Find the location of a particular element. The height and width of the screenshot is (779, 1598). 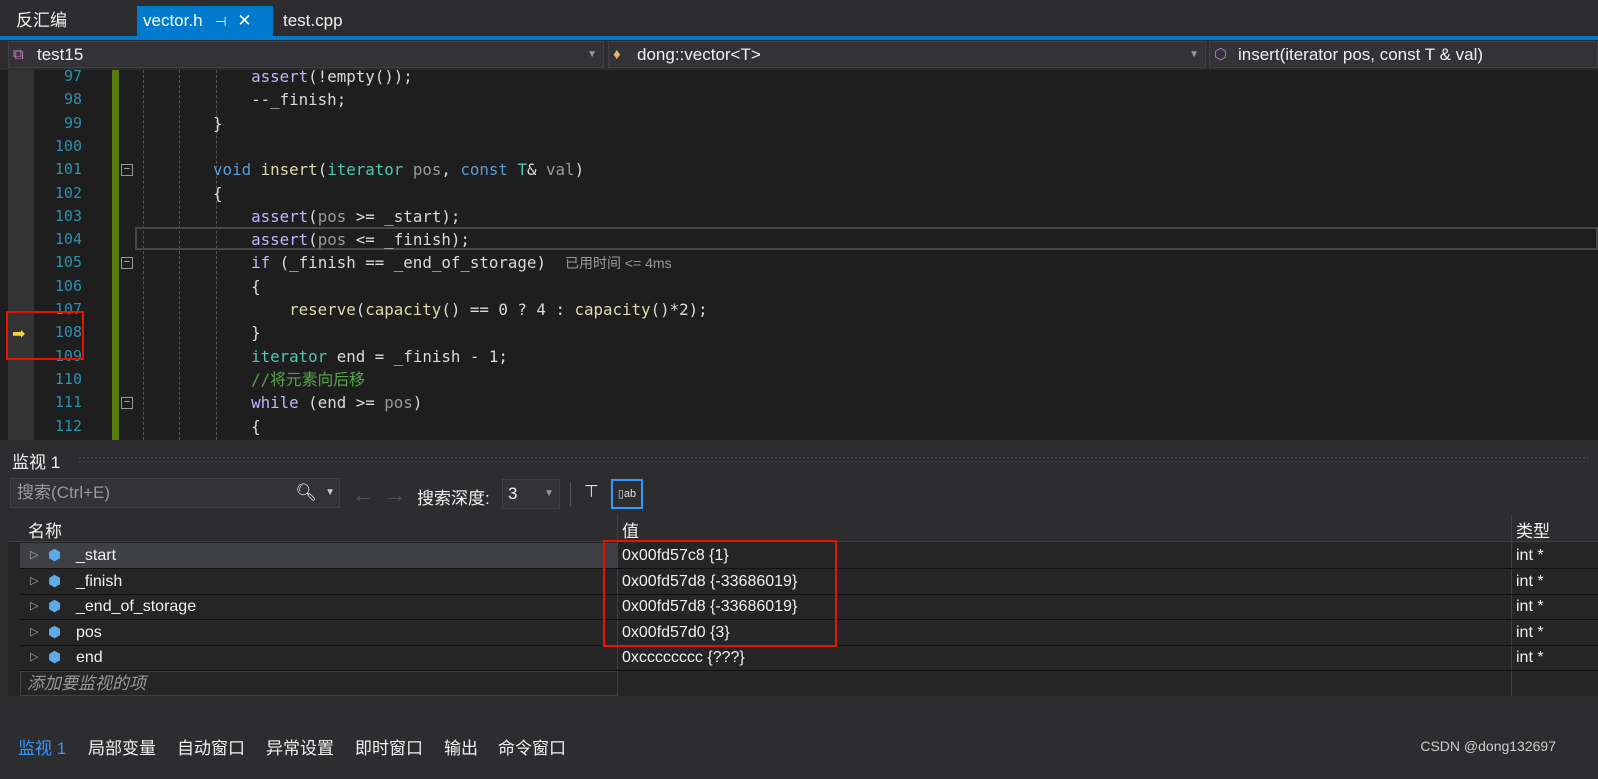

code-line: --_finish; is located at coordinates (260, 99).